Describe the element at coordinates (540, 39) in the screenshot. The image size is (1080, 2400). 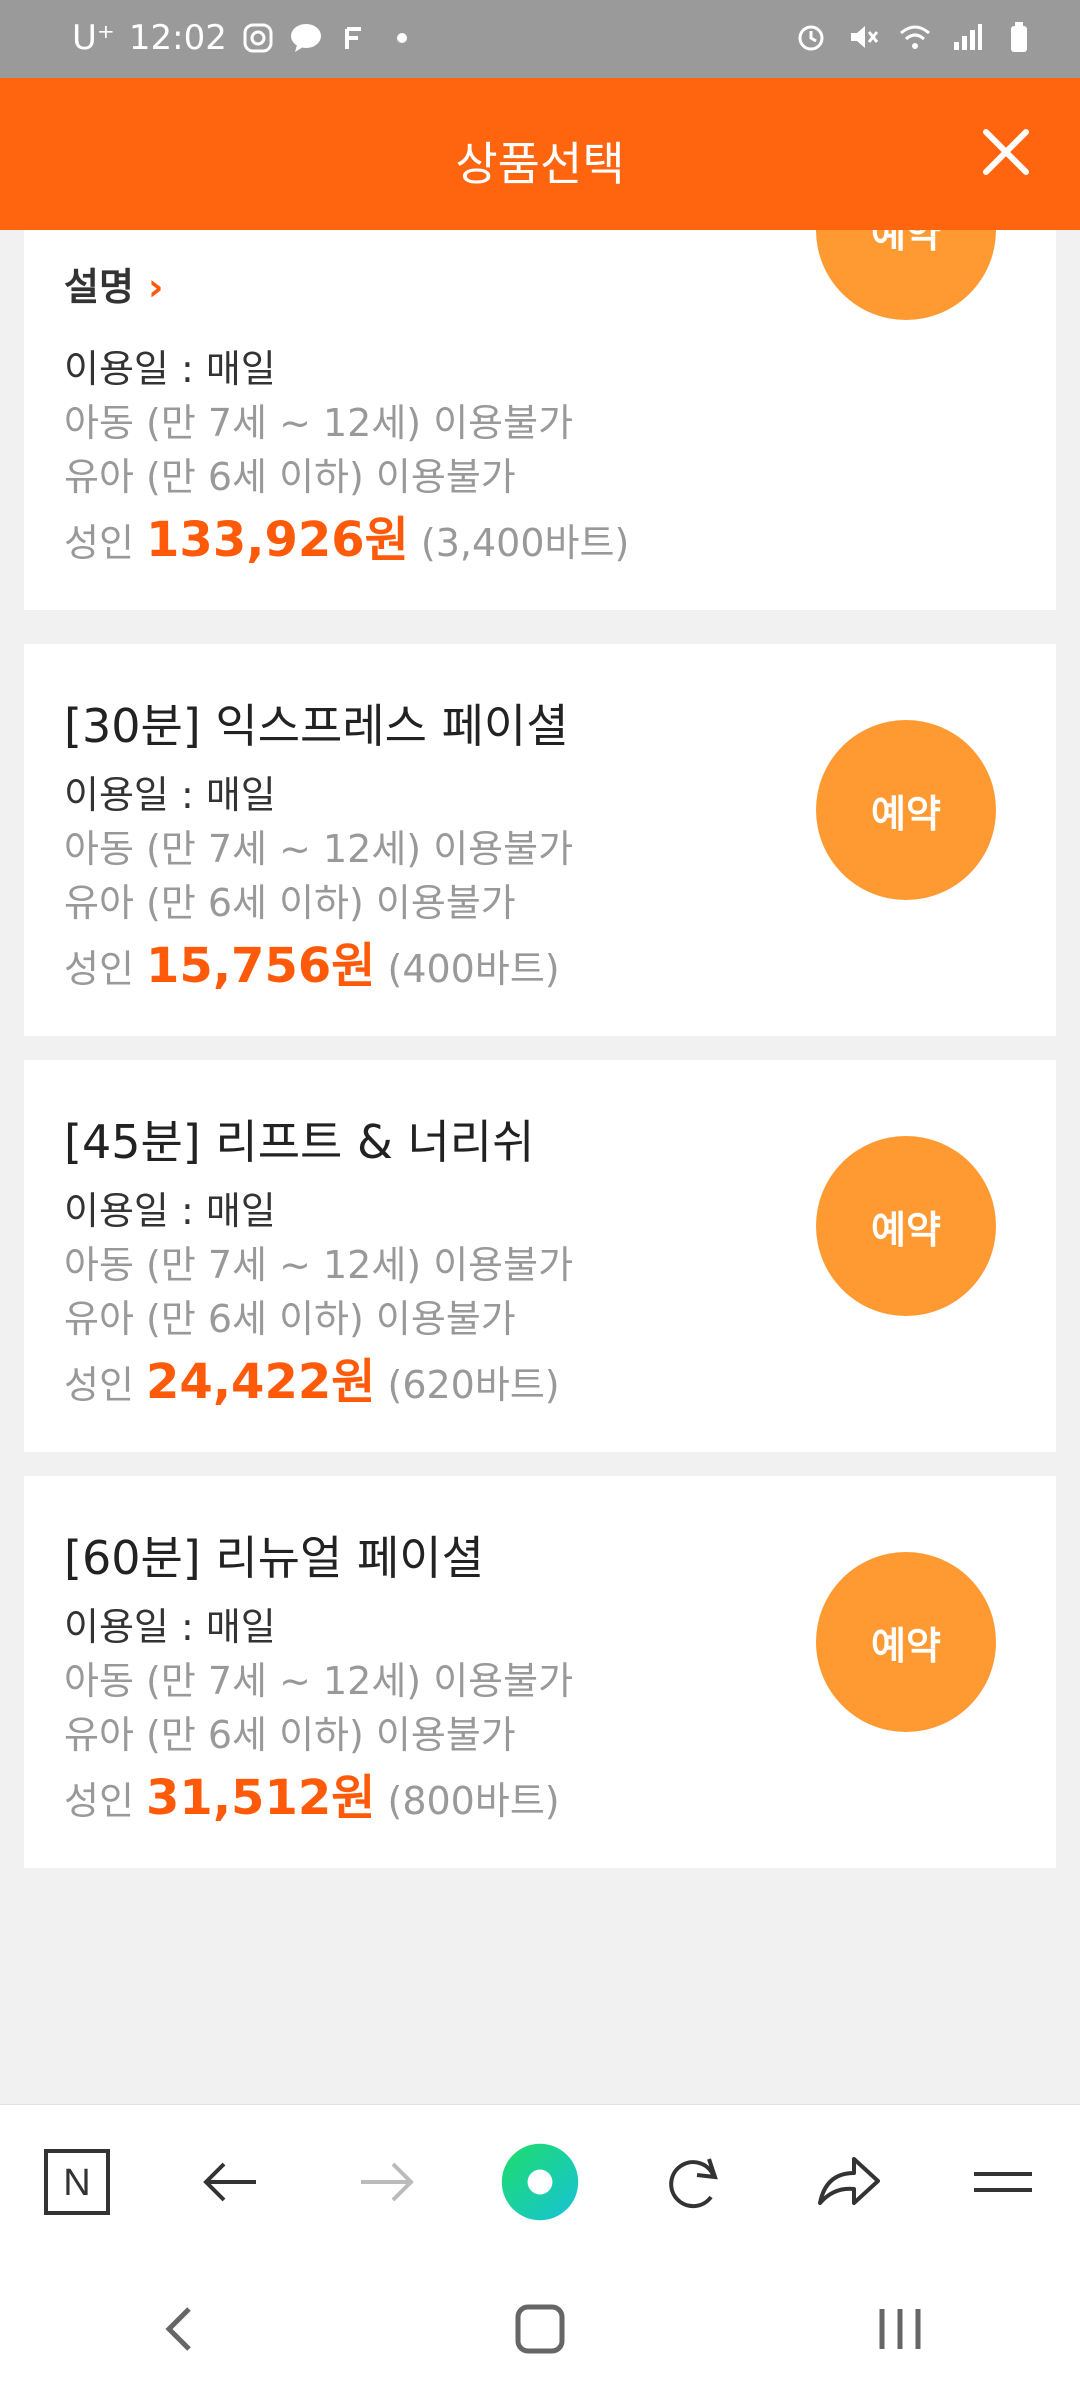
I see `status-bar: U⁺ 12:02` at that location.